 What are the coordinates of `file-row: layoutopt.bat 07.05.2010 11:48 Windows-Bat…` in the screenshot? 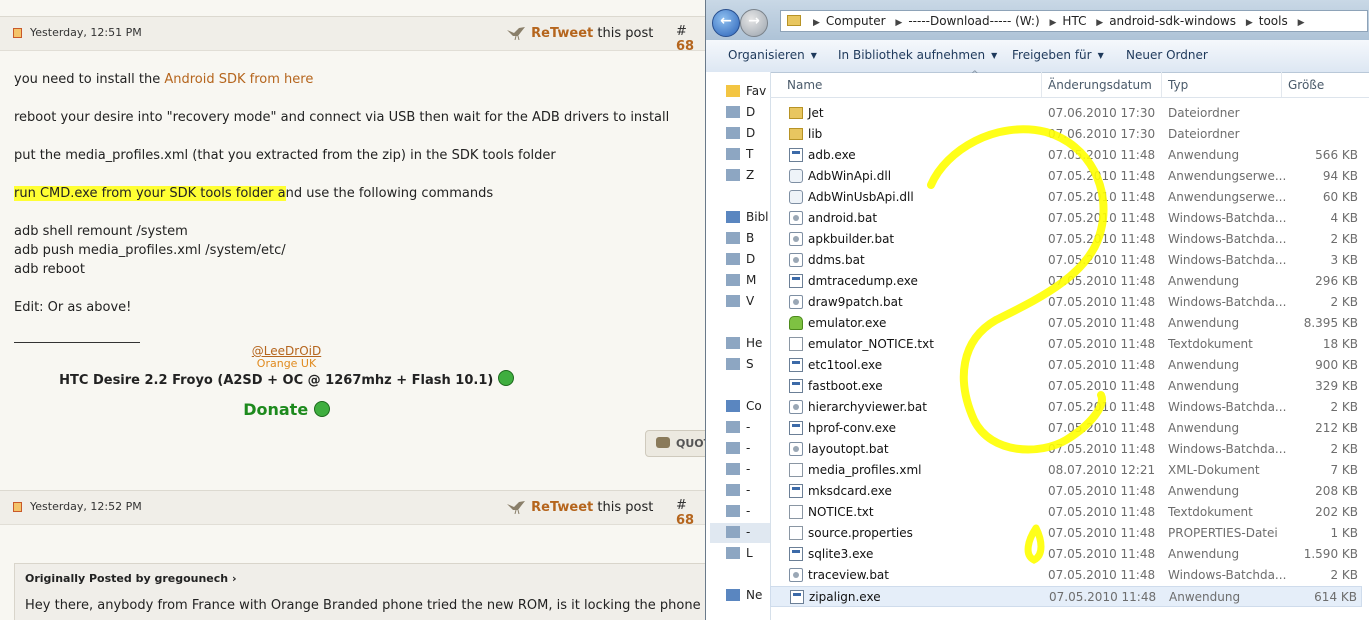 It's located at (1066, 449).